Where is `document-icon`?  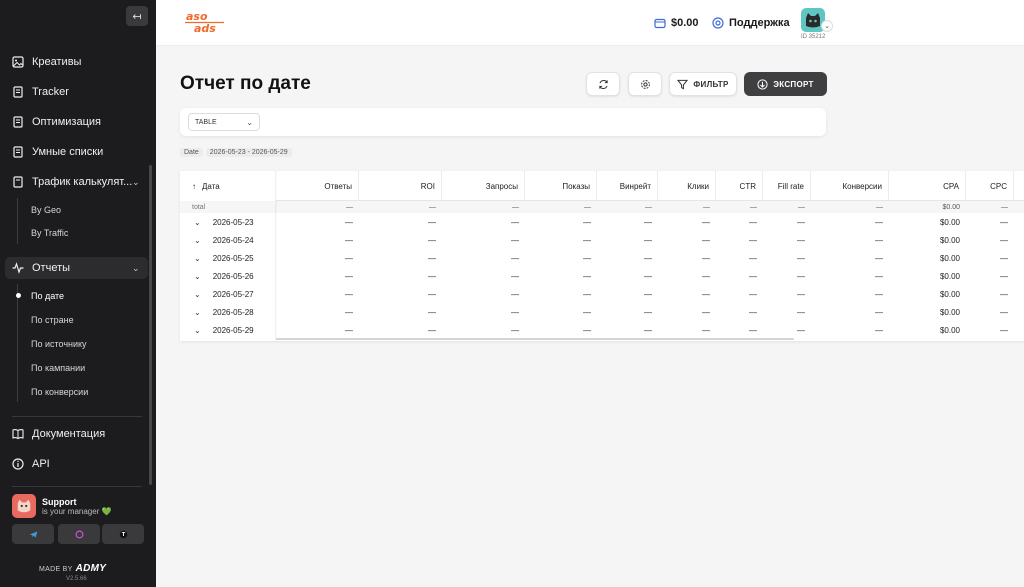 document-icon is located at coordinates (18, 92).